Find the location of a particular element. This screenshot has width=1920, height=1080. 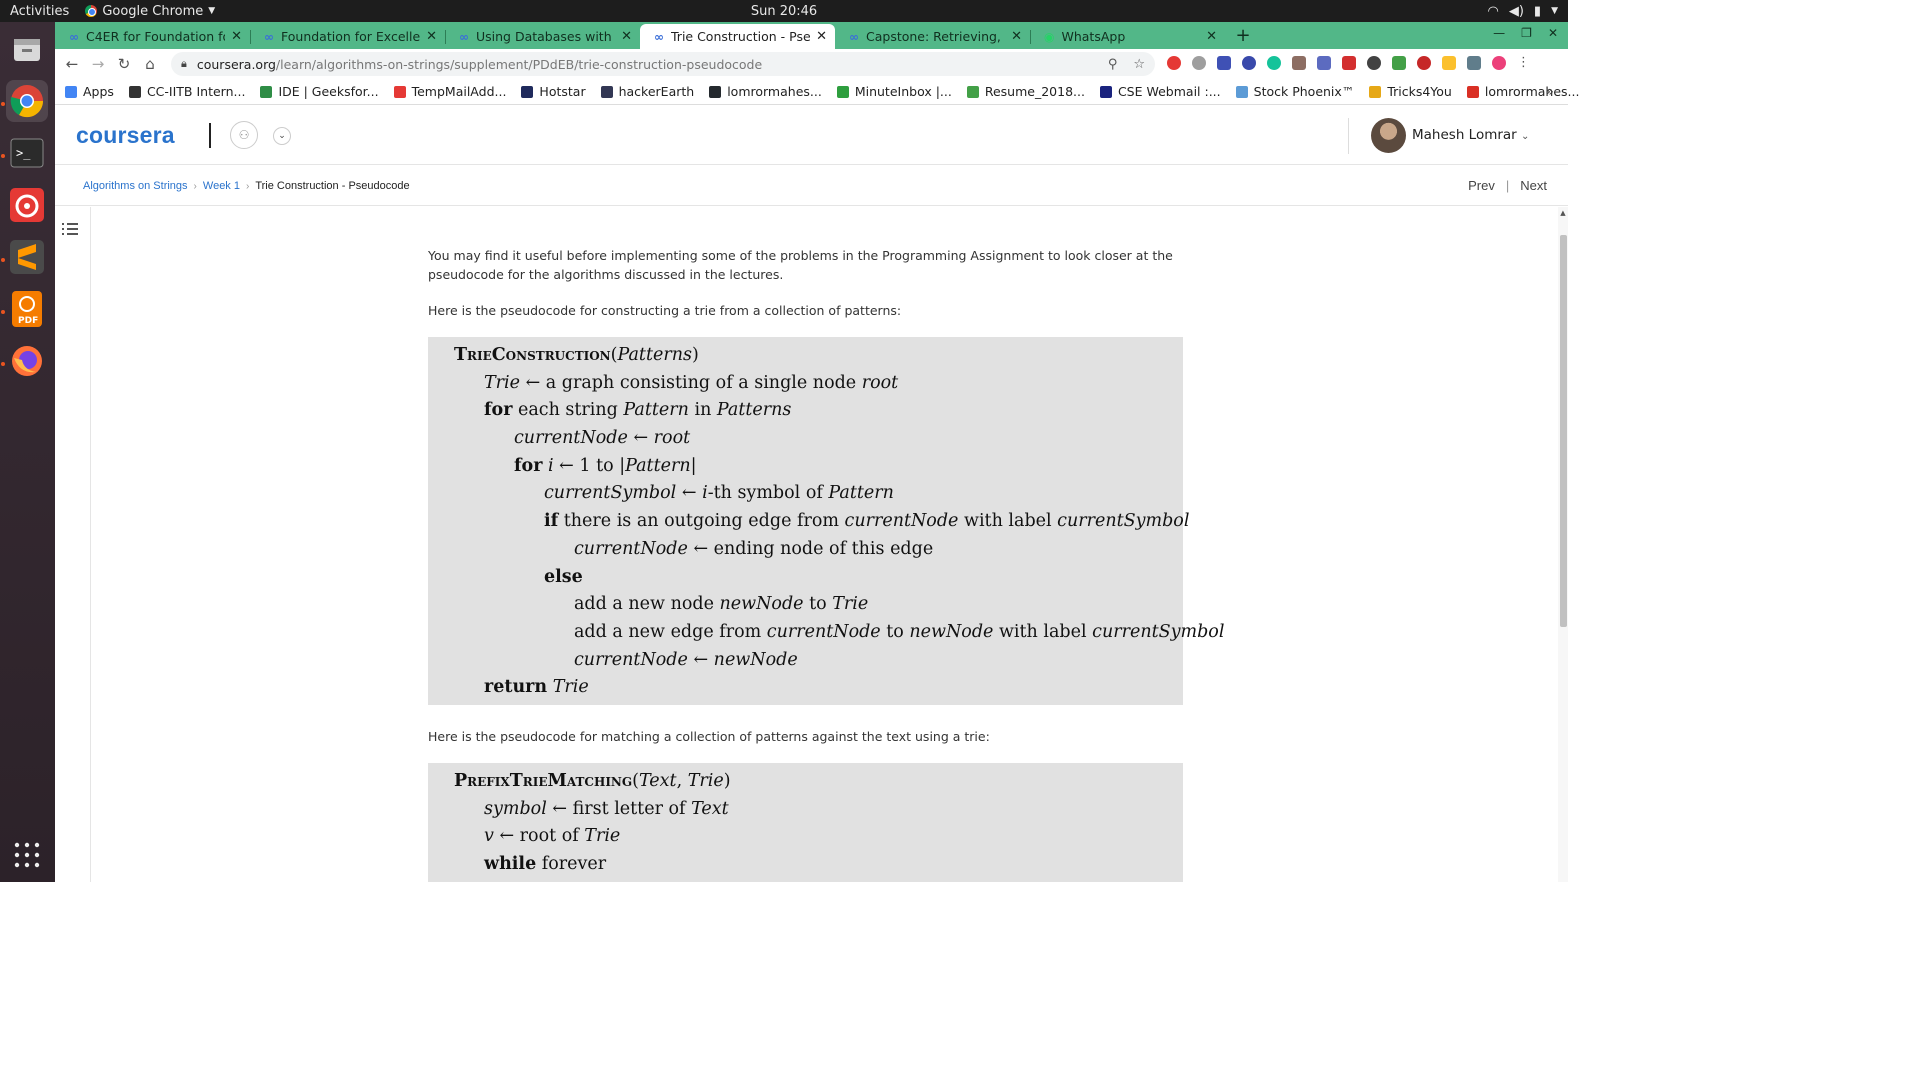

course-outline-icon is located at coordinates (70, 230).